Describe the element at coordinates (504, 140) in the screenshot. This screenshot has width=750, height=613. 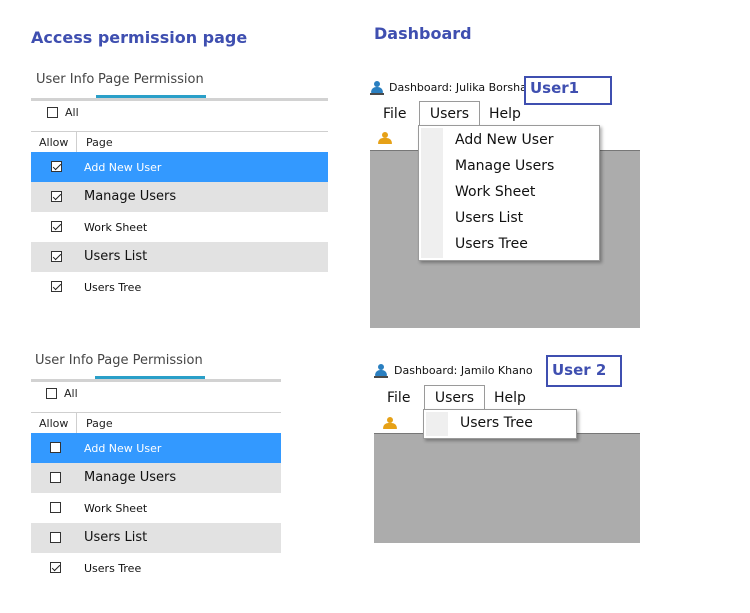
I see `dropdown-item-add-new-user: Add New User` at that location.